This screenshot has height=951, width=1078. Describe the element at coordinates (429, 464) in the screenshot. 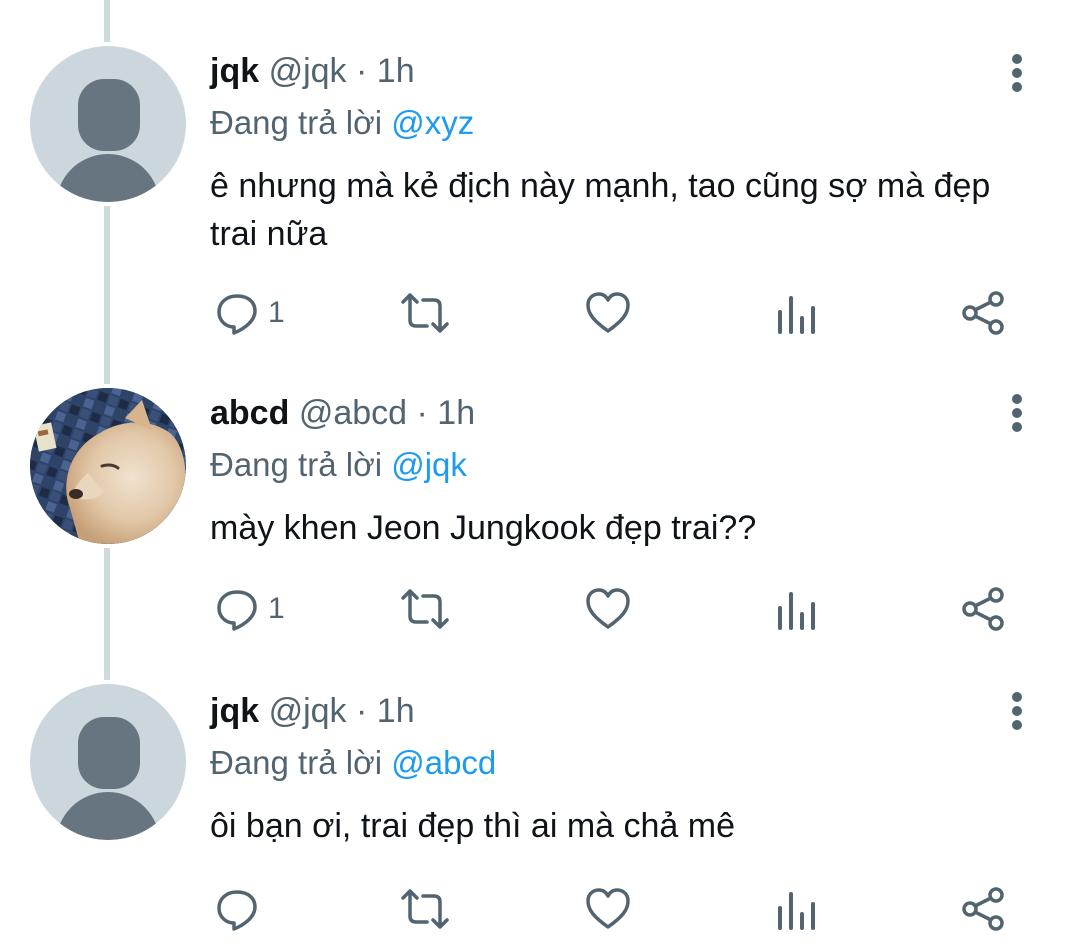

I see `replying-to-mention: @jqk` at that location.